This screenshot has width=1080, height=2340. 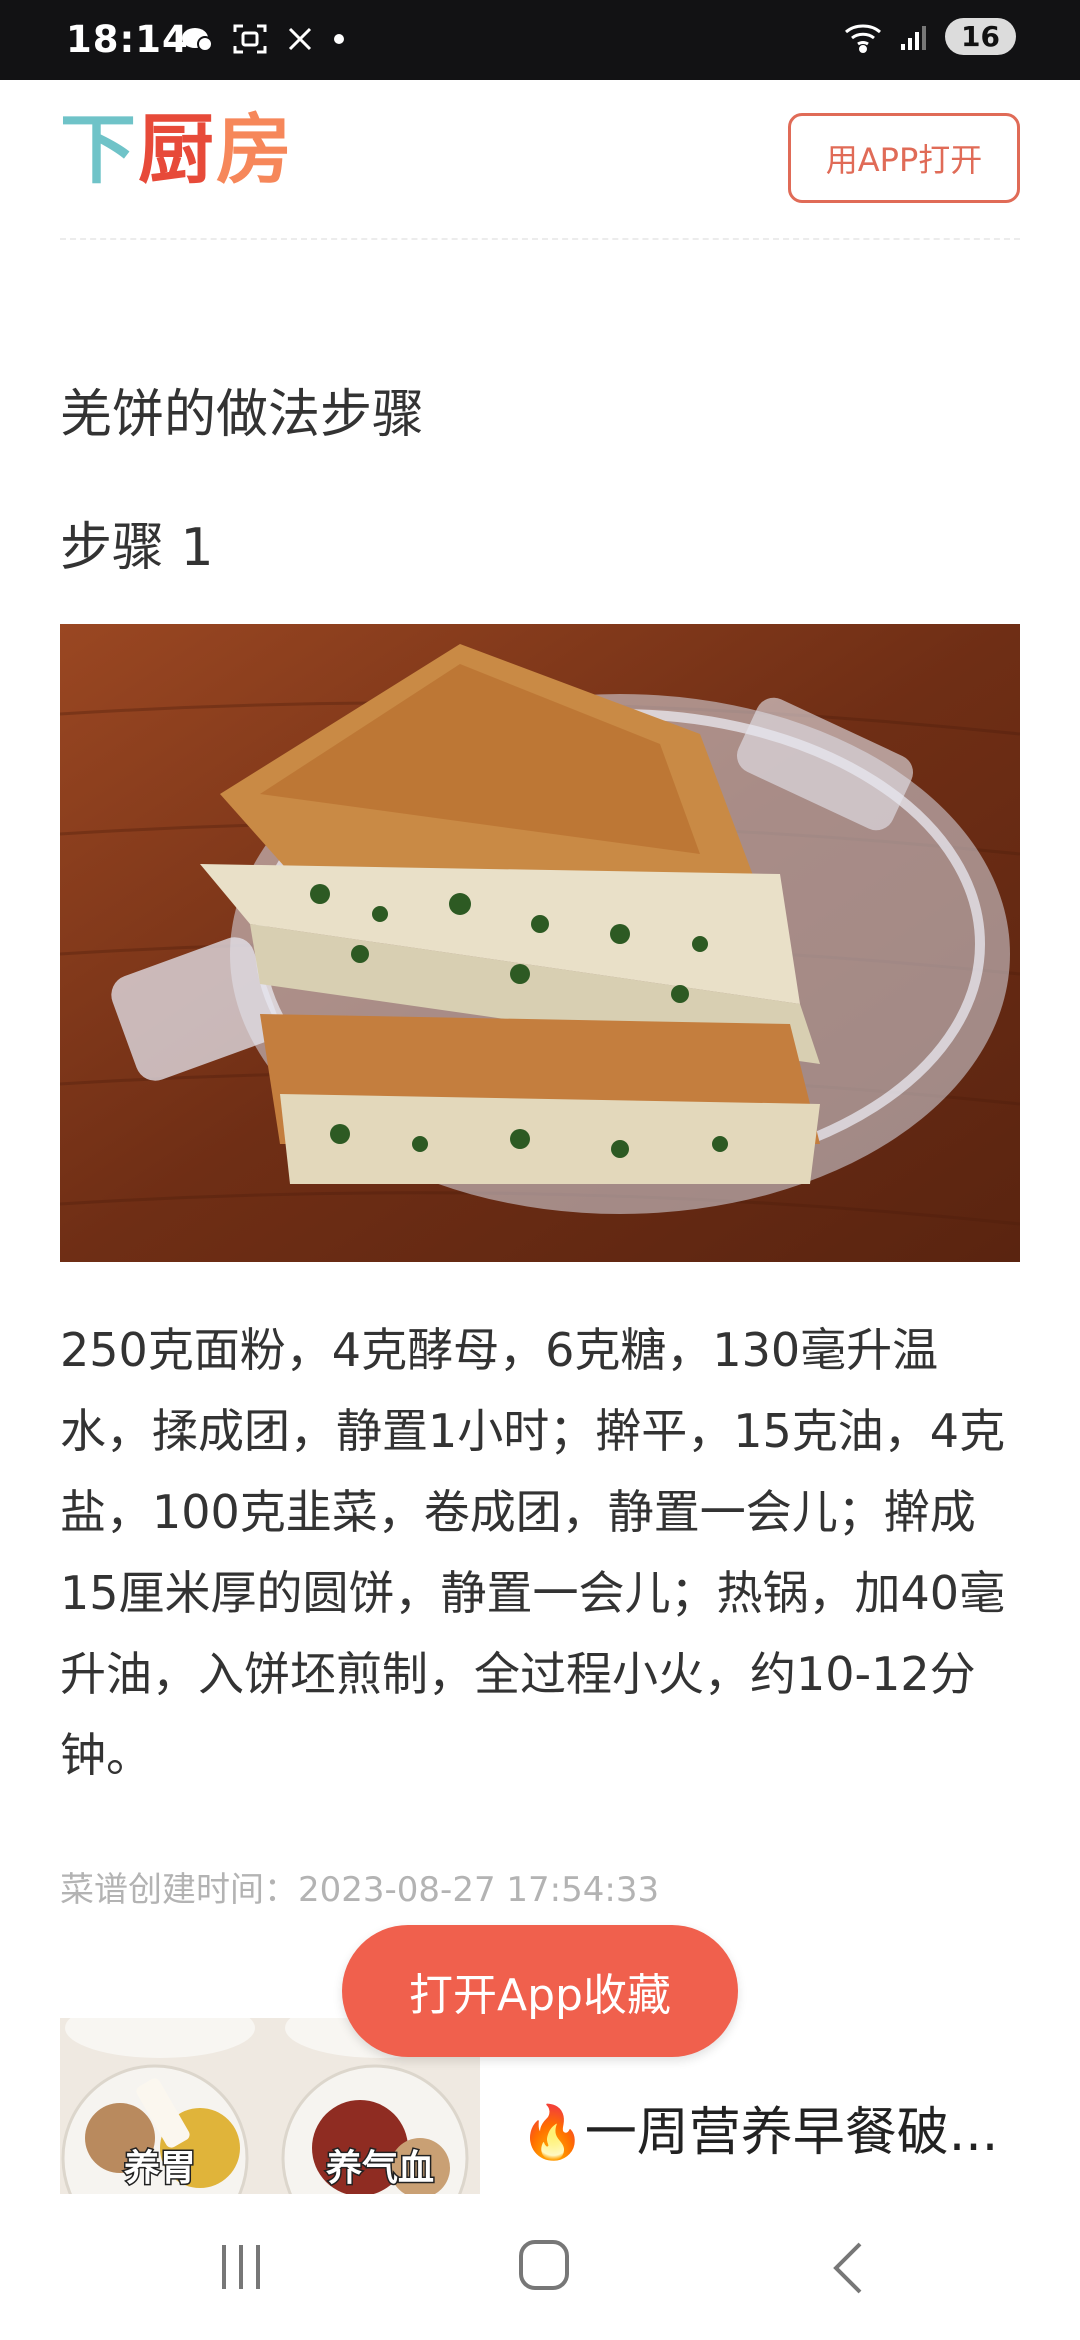 I want to click on home-icon, so click(x=544, y=2266).